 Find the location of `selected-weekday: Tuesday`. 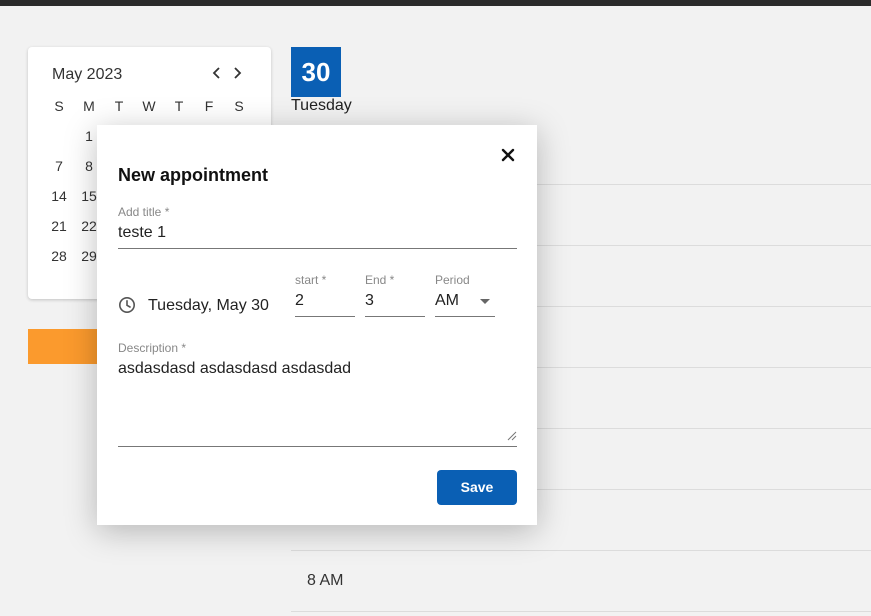

selected-weekday: Tuesday is located at coordinates (321, 105).